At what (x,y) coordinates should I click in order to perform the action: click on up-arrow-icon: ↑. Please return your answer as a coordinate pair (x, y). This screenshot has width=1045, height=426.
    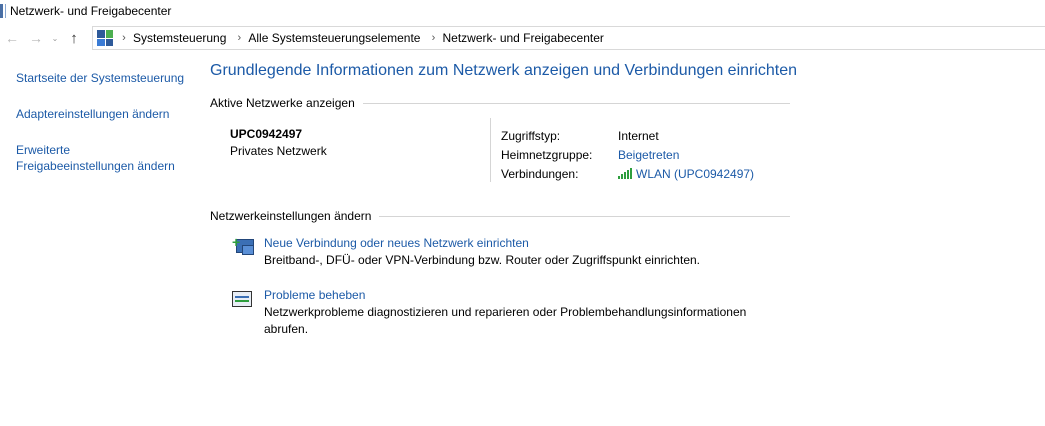
    Looking at the image, I should click on (74, 38).